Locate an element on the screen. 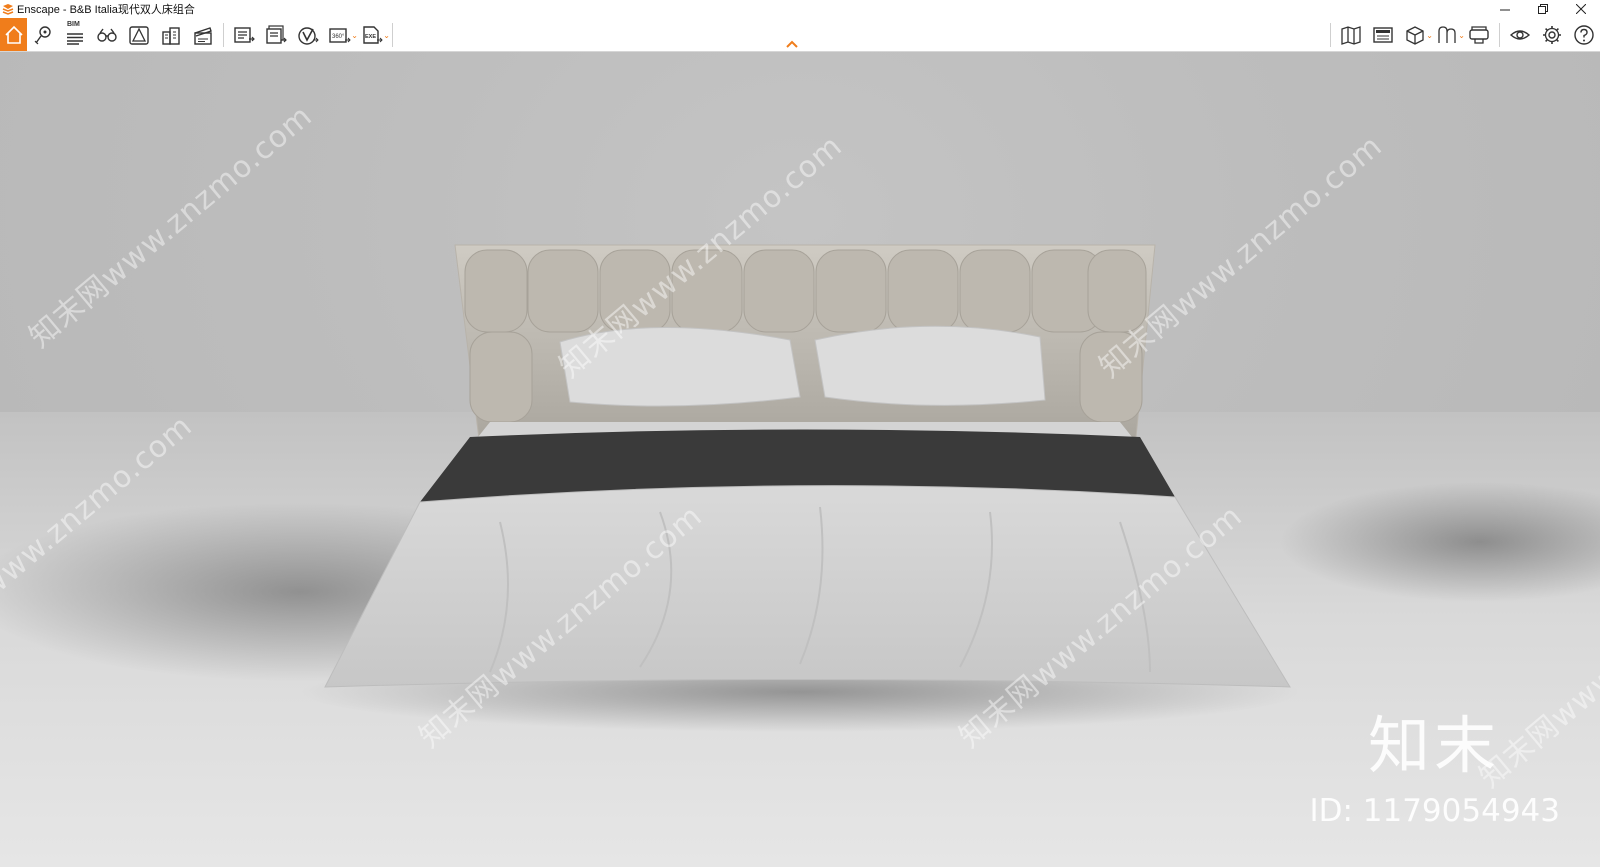 The height and width of the screenshot is (867, 1600). clapperboard-icon is located at coordinates (203, 35).